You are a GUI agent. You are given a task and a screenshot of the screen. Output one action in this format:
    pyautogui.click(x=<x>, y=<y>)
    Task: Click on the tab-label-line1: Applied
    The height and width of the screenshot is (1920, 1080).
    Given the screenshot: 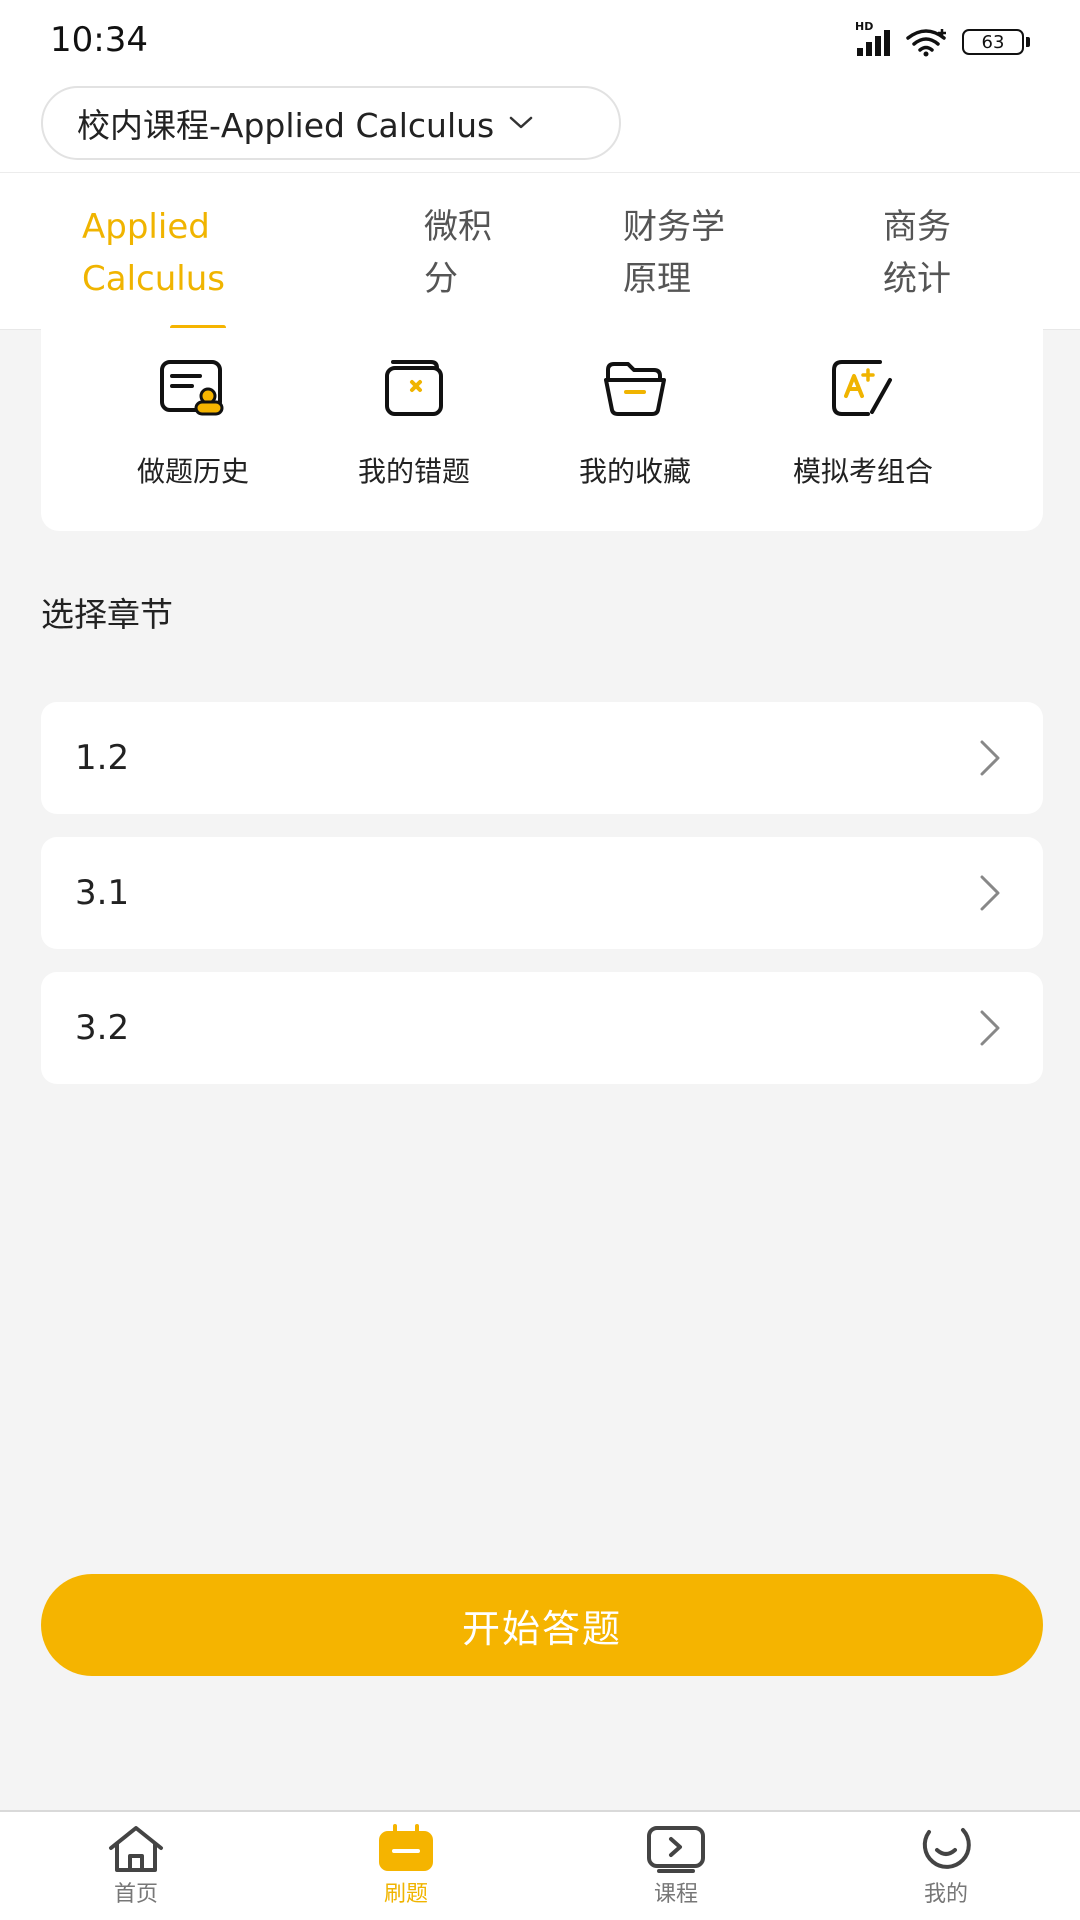 What is the action you would take?
    pyautogui.click(x=146, y=227)
    